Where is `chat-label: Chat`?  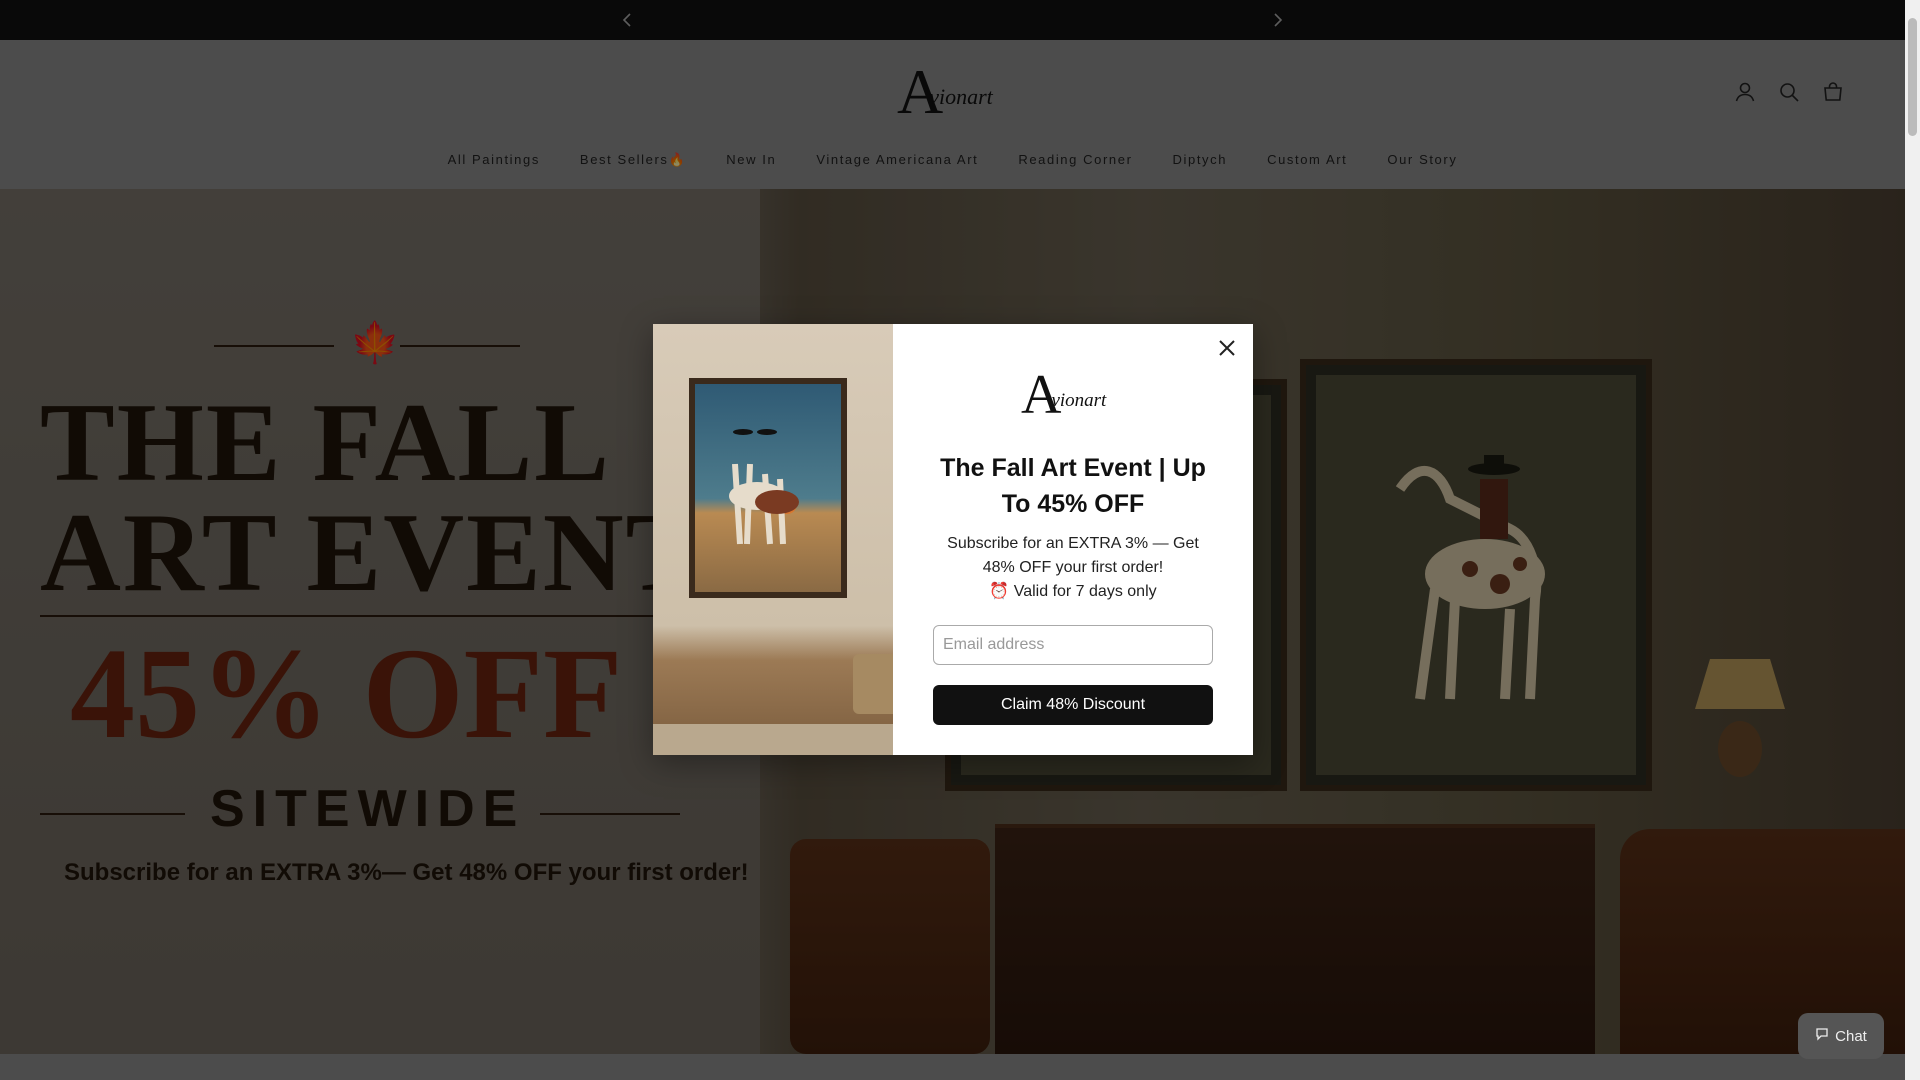
chat-label: Chat is located at coordinates (1851, 1036).